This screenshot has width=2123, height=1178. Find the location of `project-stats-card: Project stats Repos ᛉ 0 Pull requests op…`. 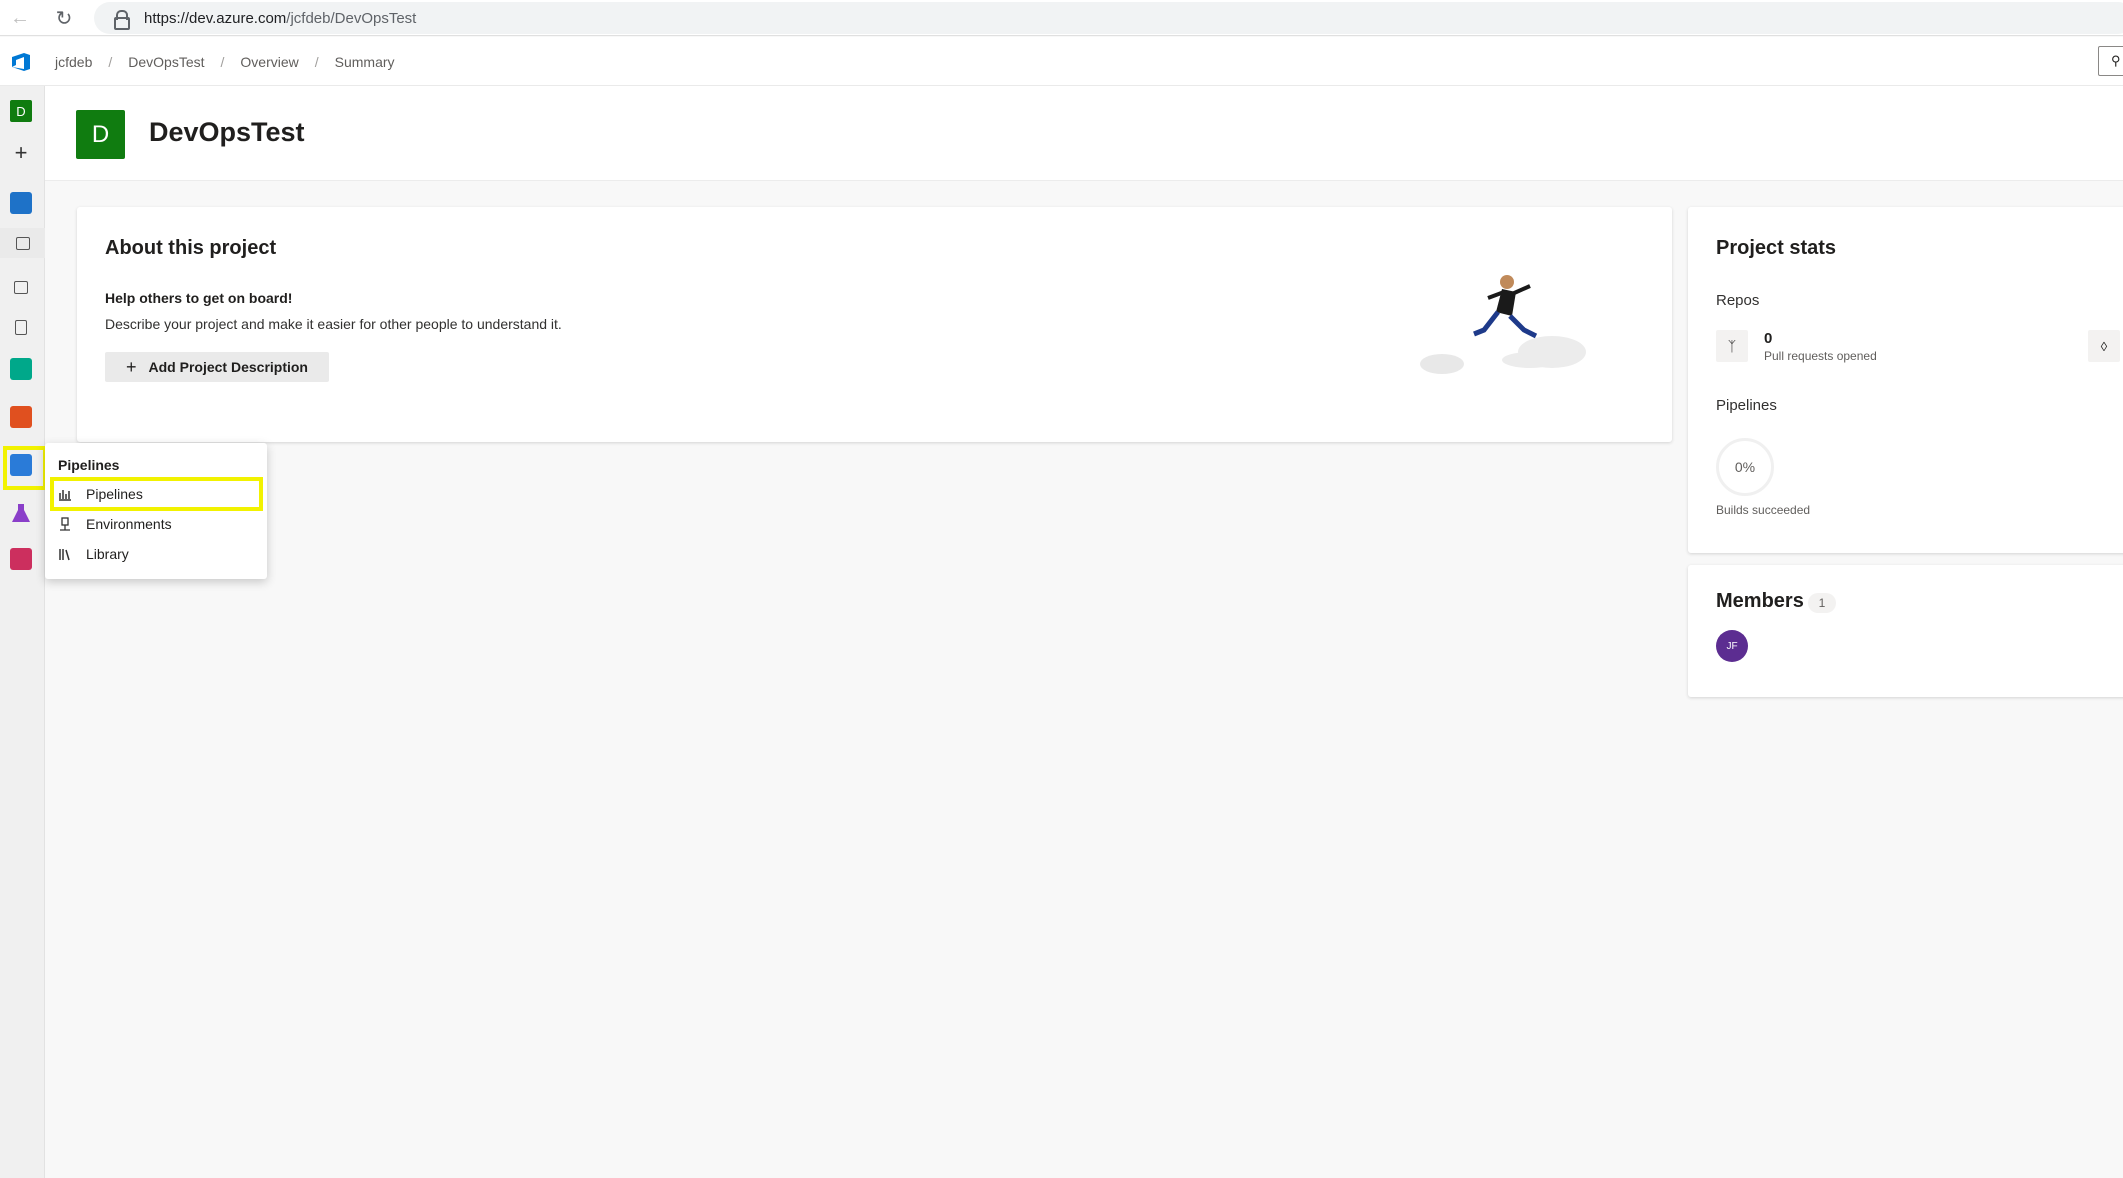

project-stats-card: Project stats Repos ᛉ 0 Pull requests op… is located at coordinates (1905, 380).